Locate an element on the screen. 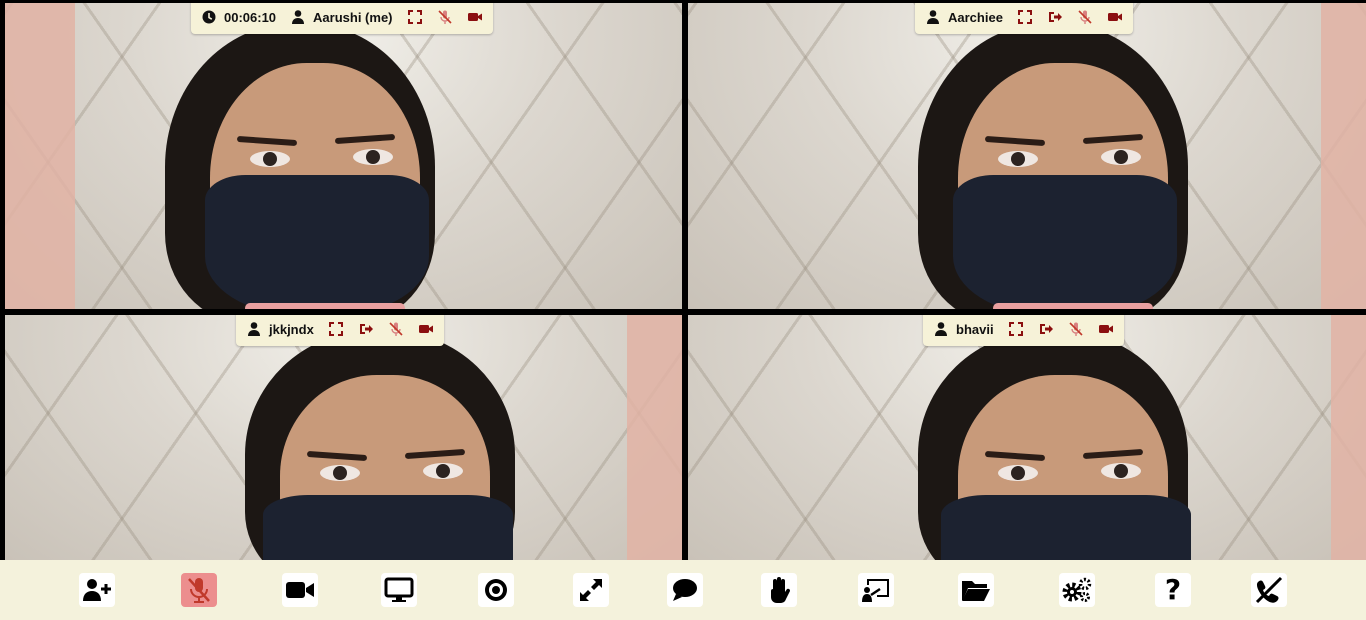 Image resolution: width=1366 pixels, height=620 pixels. leave-call-button is located at coordinates (1269, 590).